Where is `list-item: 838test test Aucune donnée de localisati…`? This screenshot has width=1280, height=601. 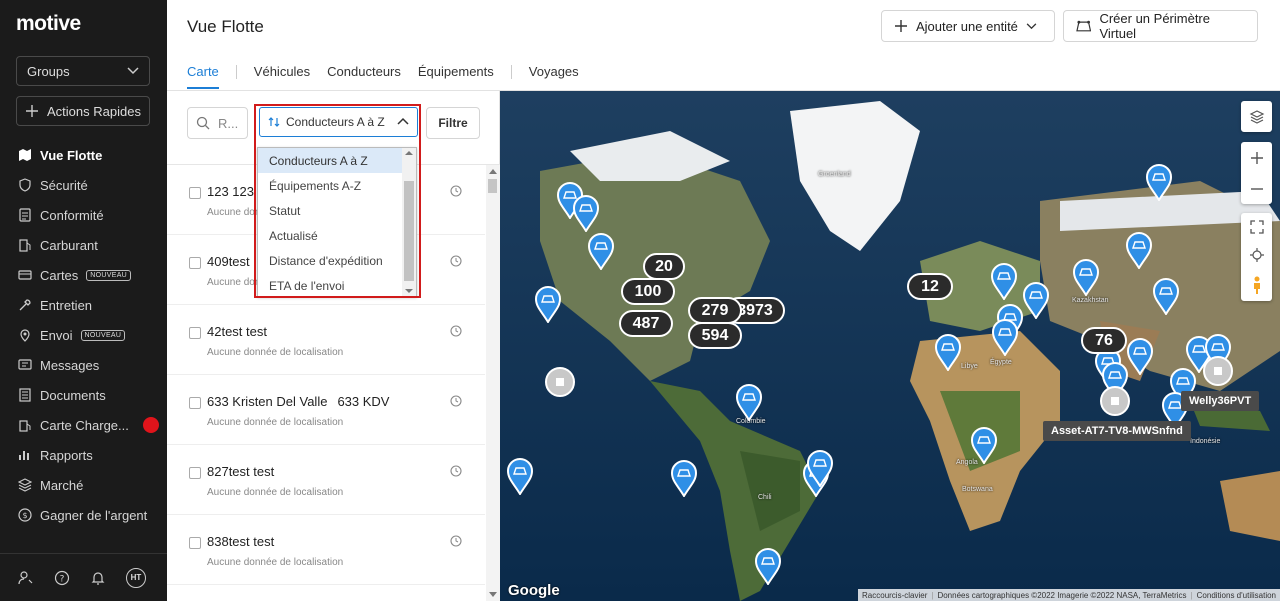
list-item: 838test test Aucune donnée de localisati… is located at coordinates (326, 550).